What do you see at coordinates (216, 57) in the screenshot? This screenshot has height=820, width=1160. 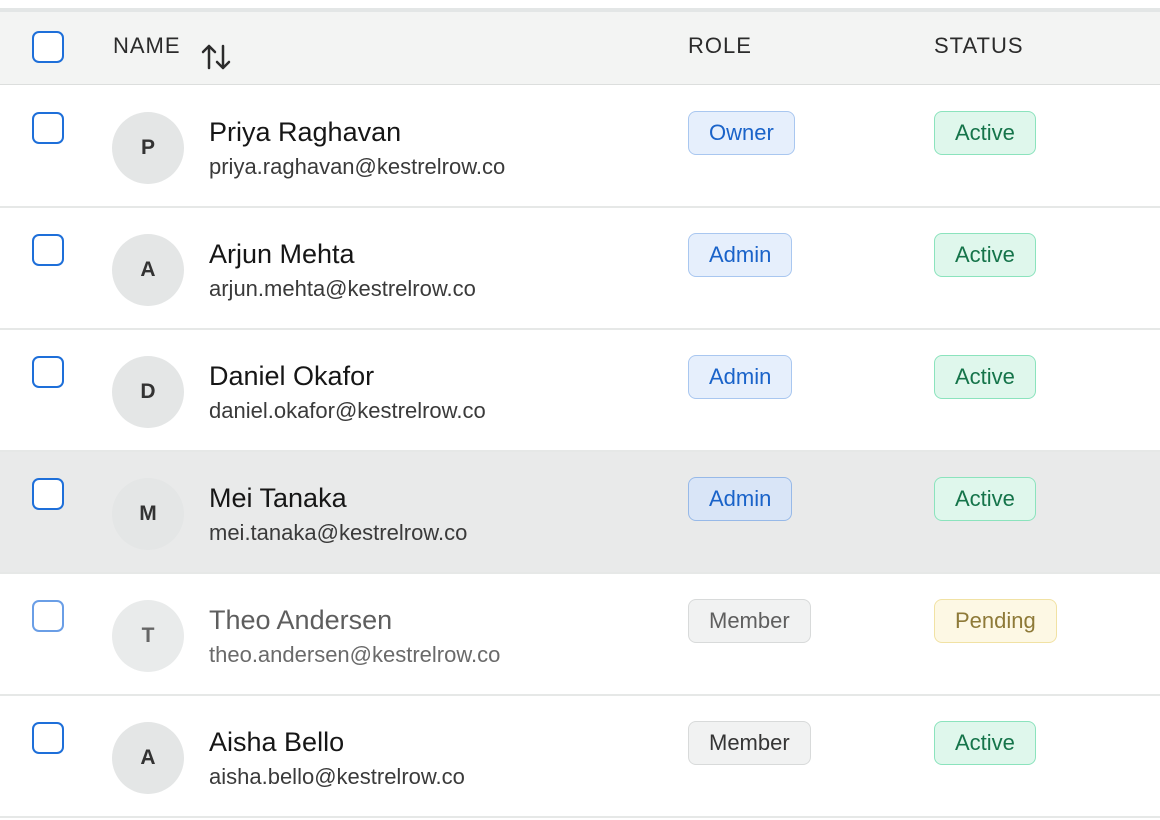 I see `sort-arrows-icon` at bounding box center [216, 57].